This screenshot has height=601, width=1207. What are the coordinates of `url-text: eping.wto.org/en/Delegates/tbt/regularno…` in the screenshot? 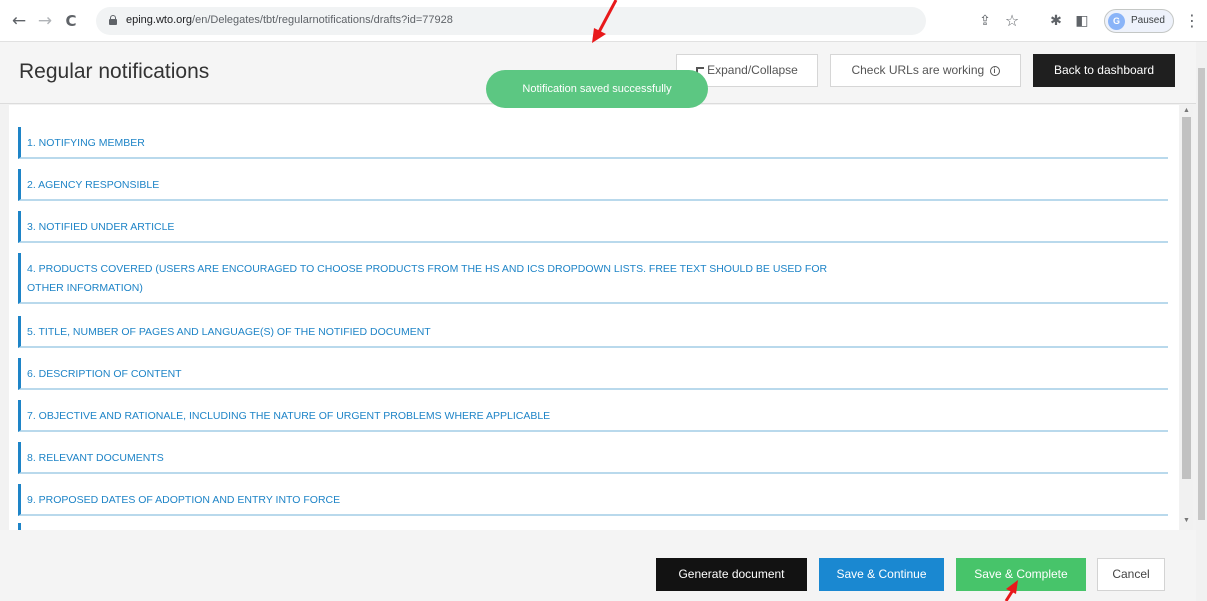 It's located at (289, 20).